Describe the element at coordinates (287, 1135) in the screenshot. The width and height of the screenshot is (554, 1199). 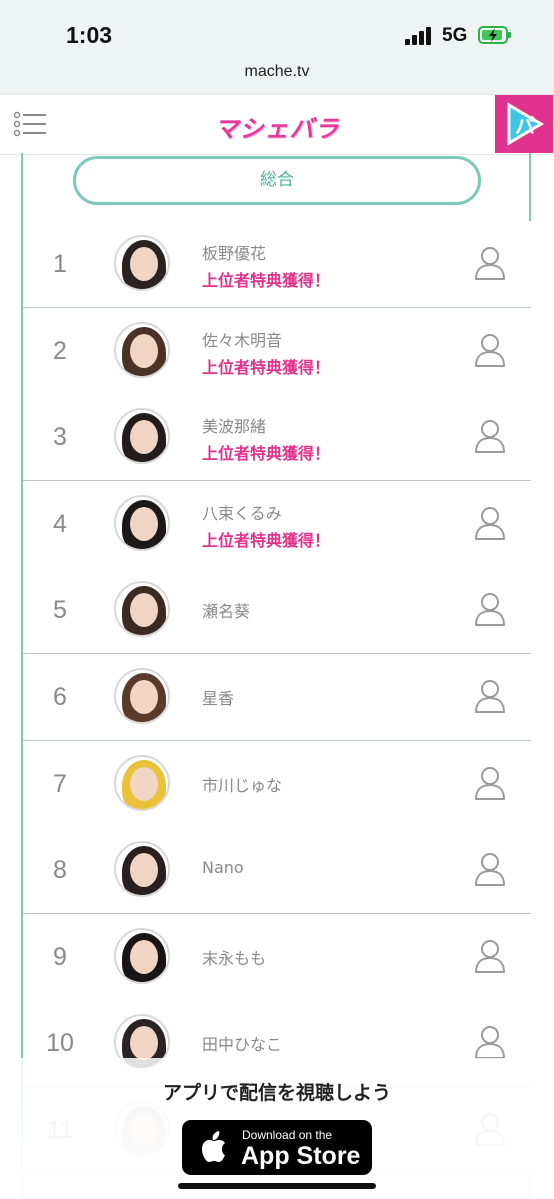
I see `appstore-small-text: Download on the` at that location.